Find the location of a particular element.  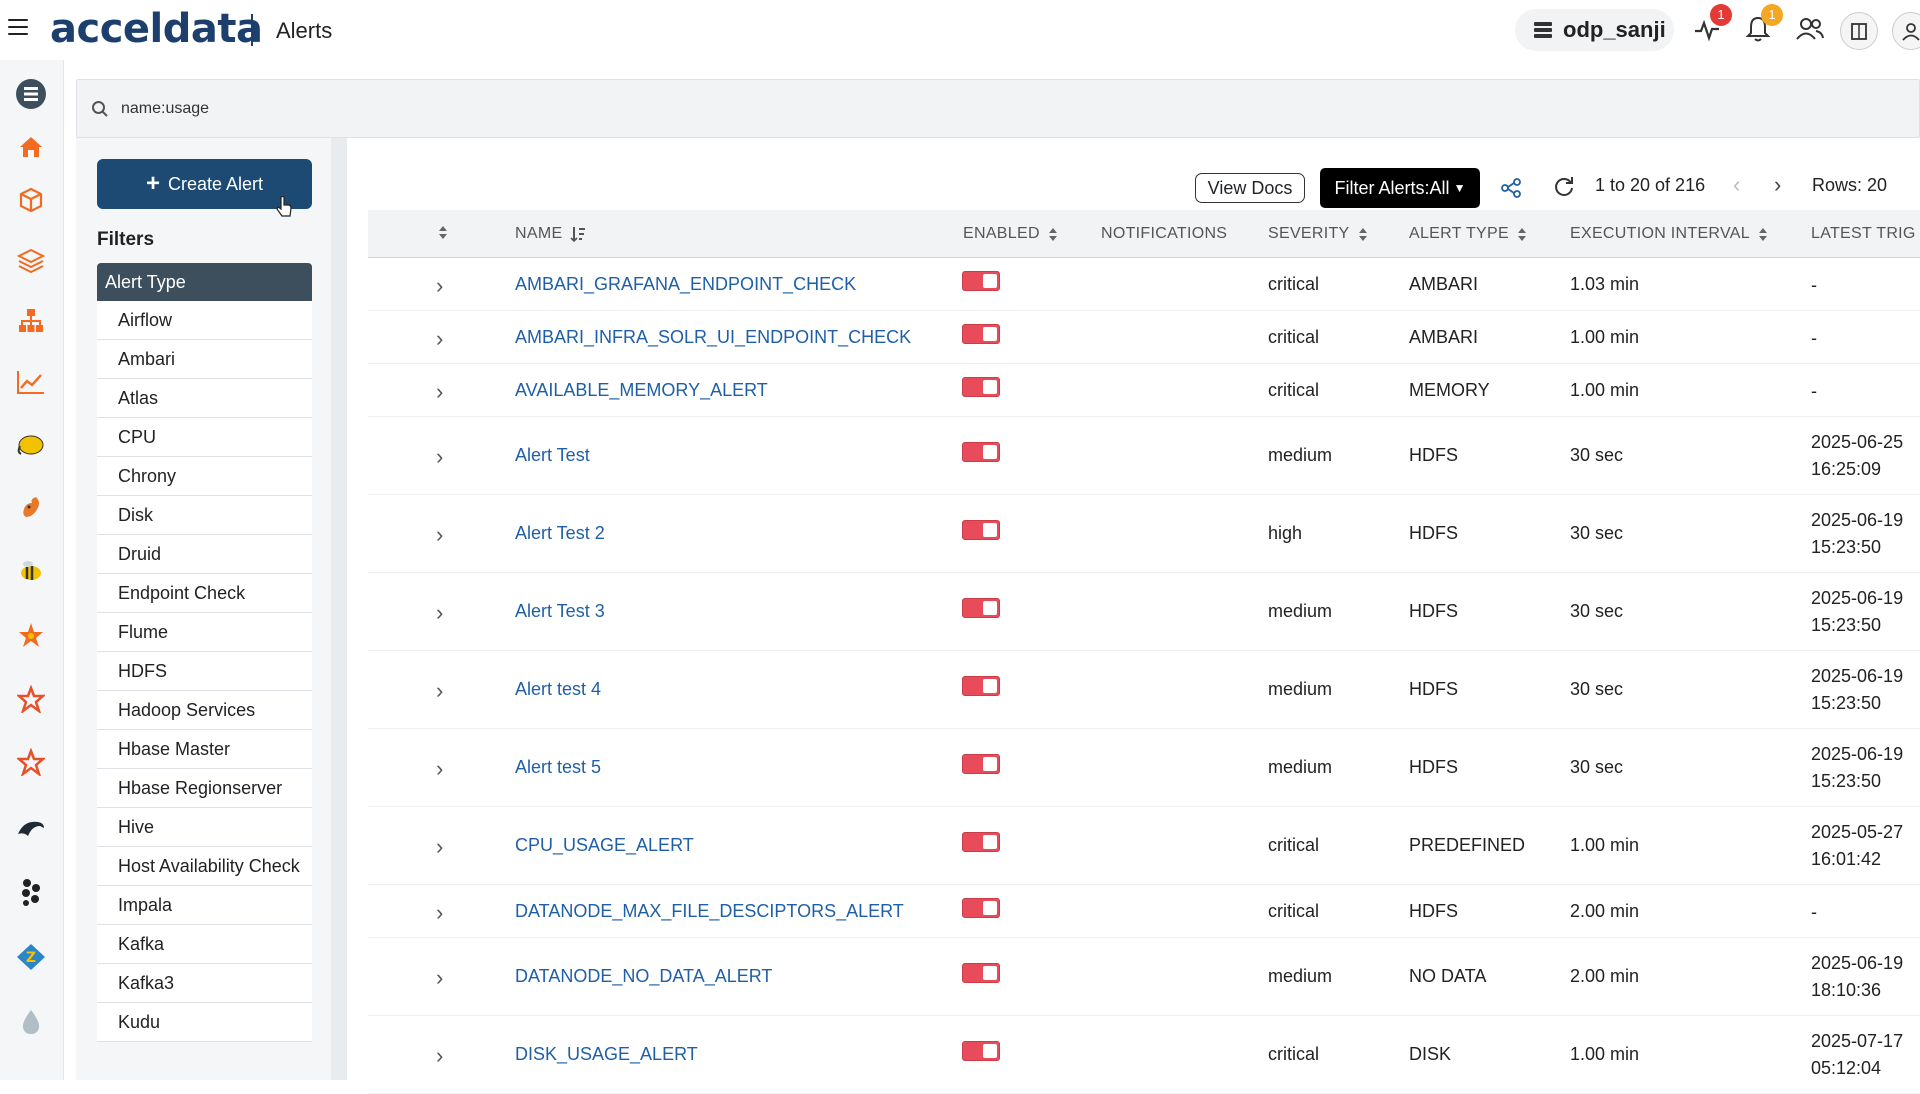

column-alert-type: ALERT TYPE is located at coordinates (1468, 234).